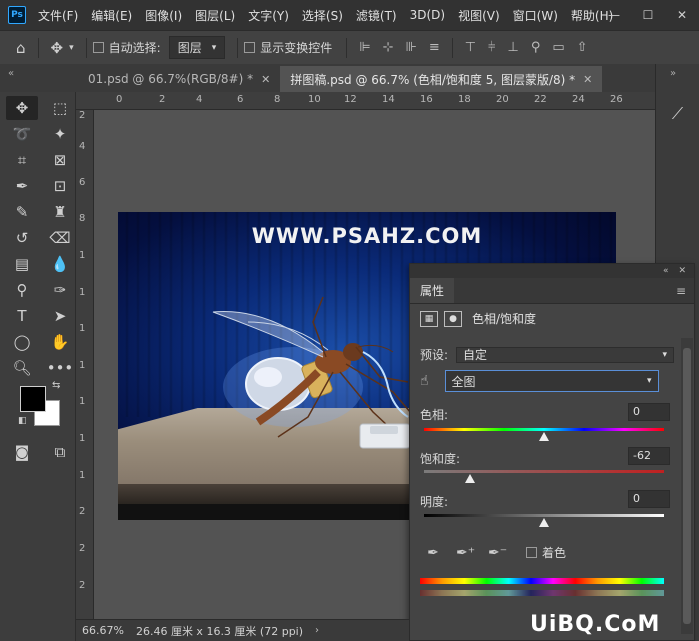 This screenshot has height=641, width=699. I want to click on magic-wand-tool-icon: ✦, so click(60, 134).